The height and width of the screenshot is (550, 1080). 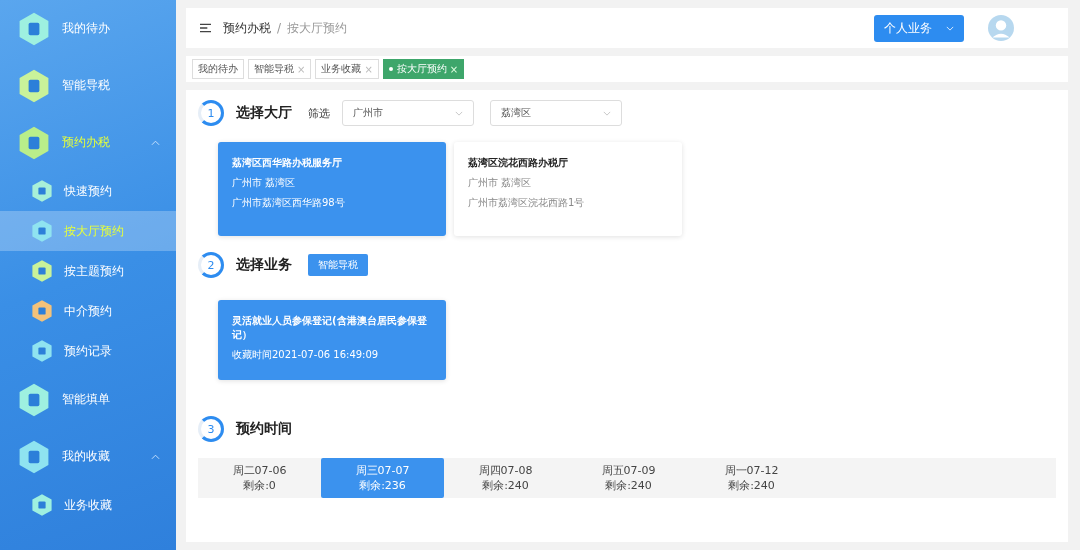 I want to click on menu-label: 快速预约, so click(x=88, y=191).